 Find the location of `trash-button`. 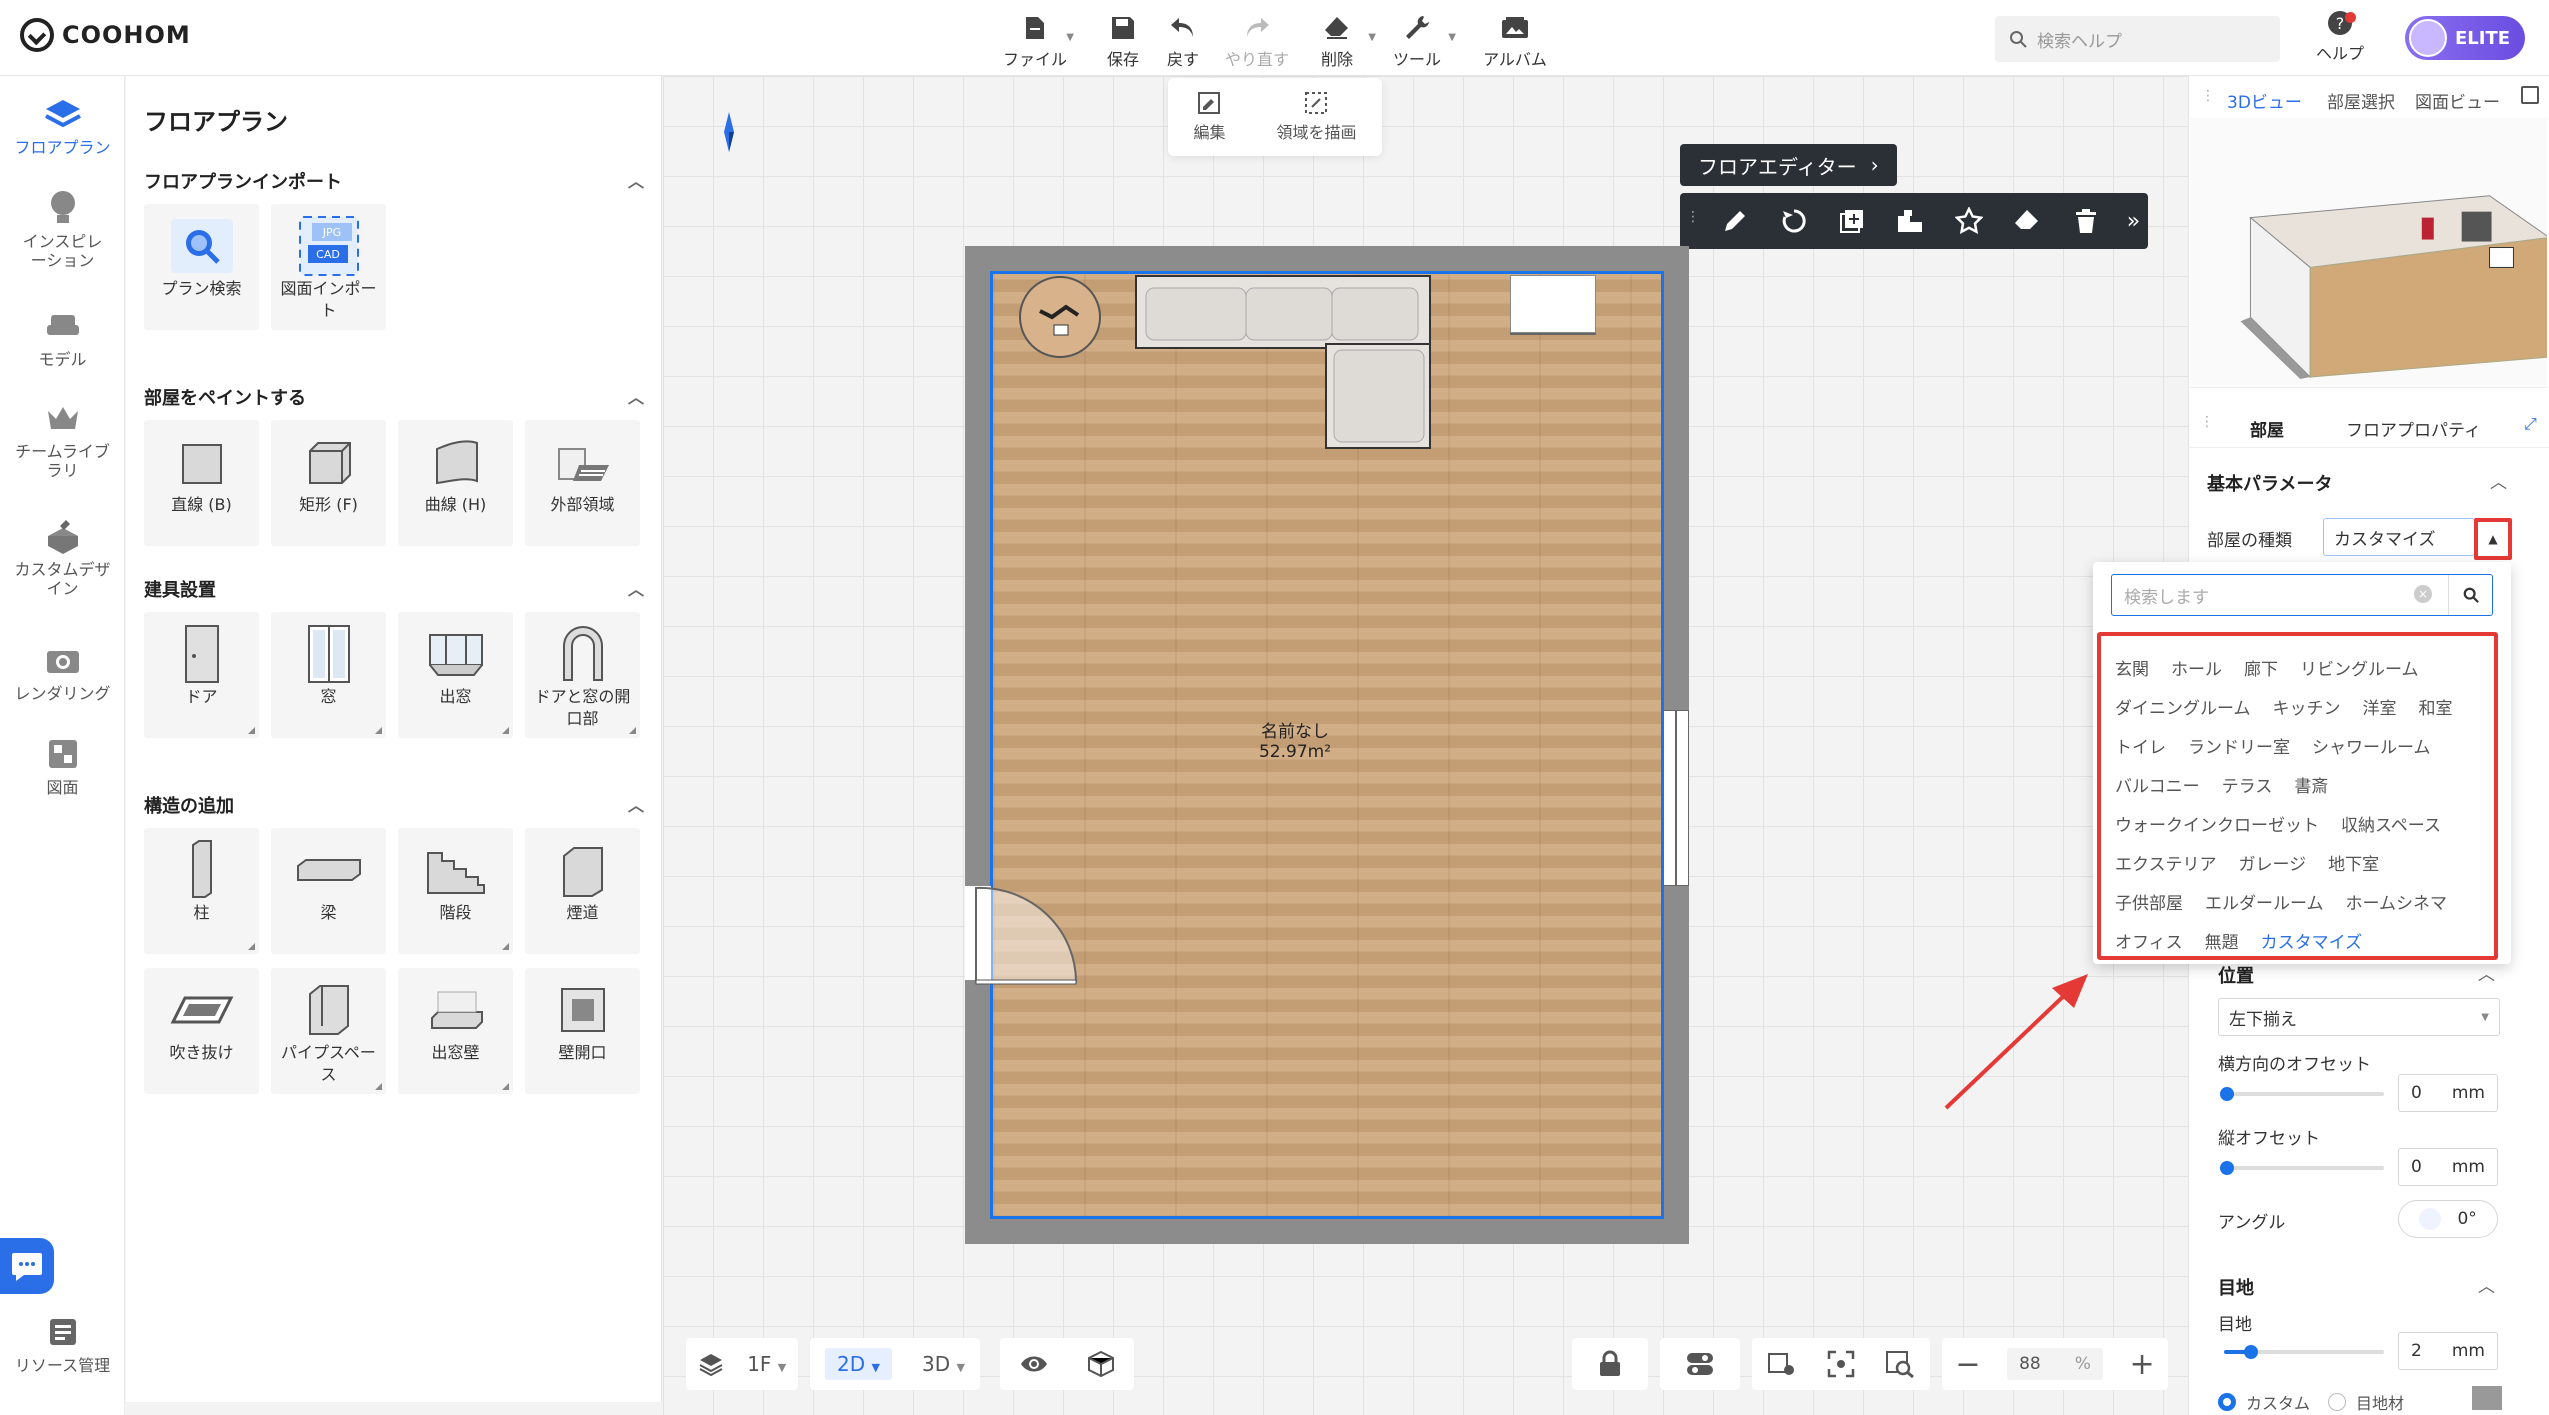

trash-button is located at coordinates (2086, 221).